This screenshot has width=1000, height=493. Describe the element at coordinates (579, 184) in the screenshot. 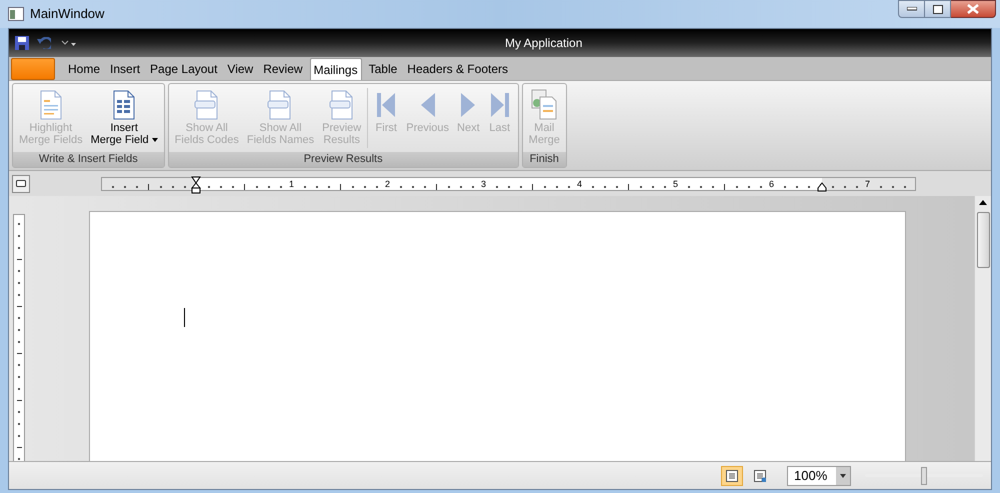

I see `ruler-number: 4` at that location.